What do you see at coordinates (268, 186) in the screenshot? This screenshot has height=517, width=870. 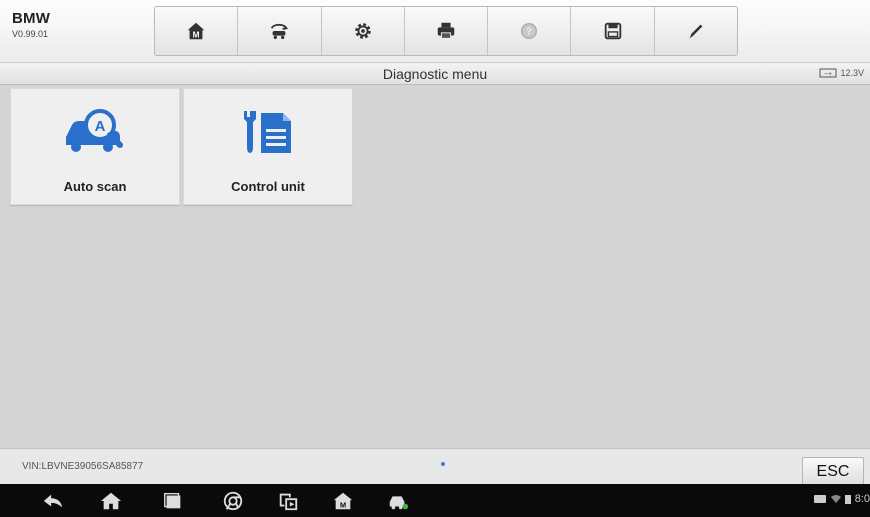 I see `control-unit-label: Control unit` at bounding box center [268, 186].